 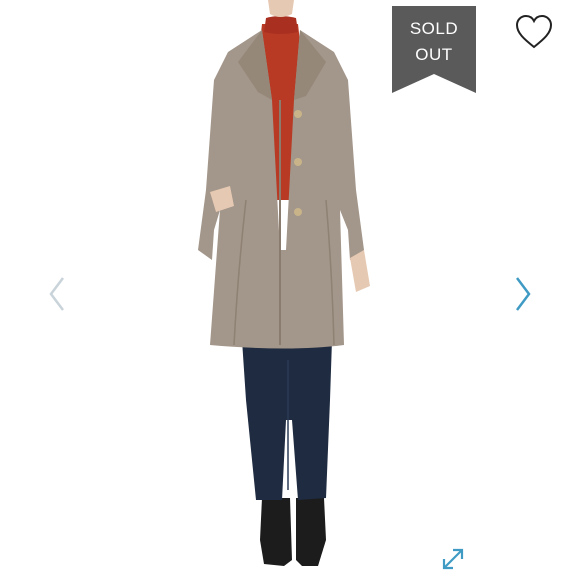 What do you see at coordinates (534, 32) in the screenshot?
I see `heart-outline-icon` at bounding box center [534, 32].